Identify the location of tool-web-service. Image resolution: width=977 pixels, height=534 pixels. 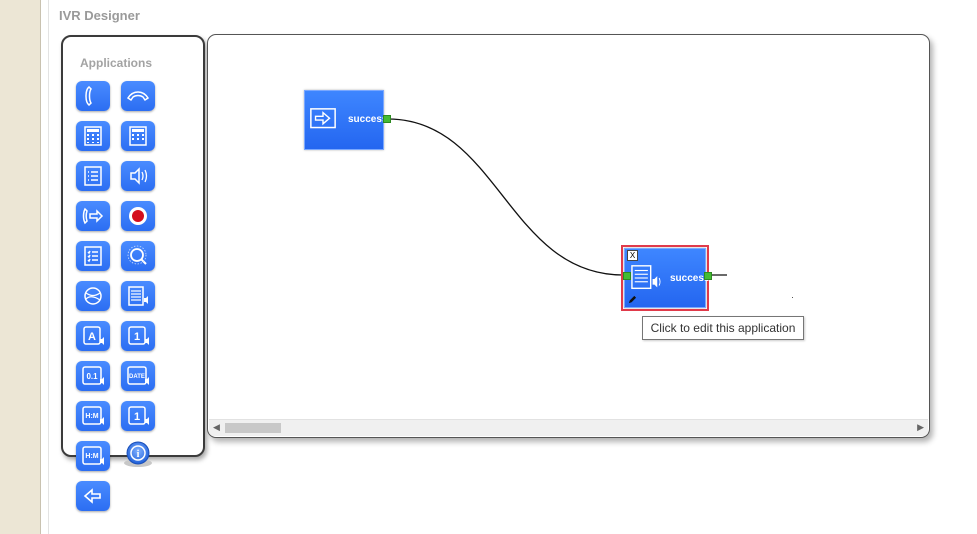
(93, 296).